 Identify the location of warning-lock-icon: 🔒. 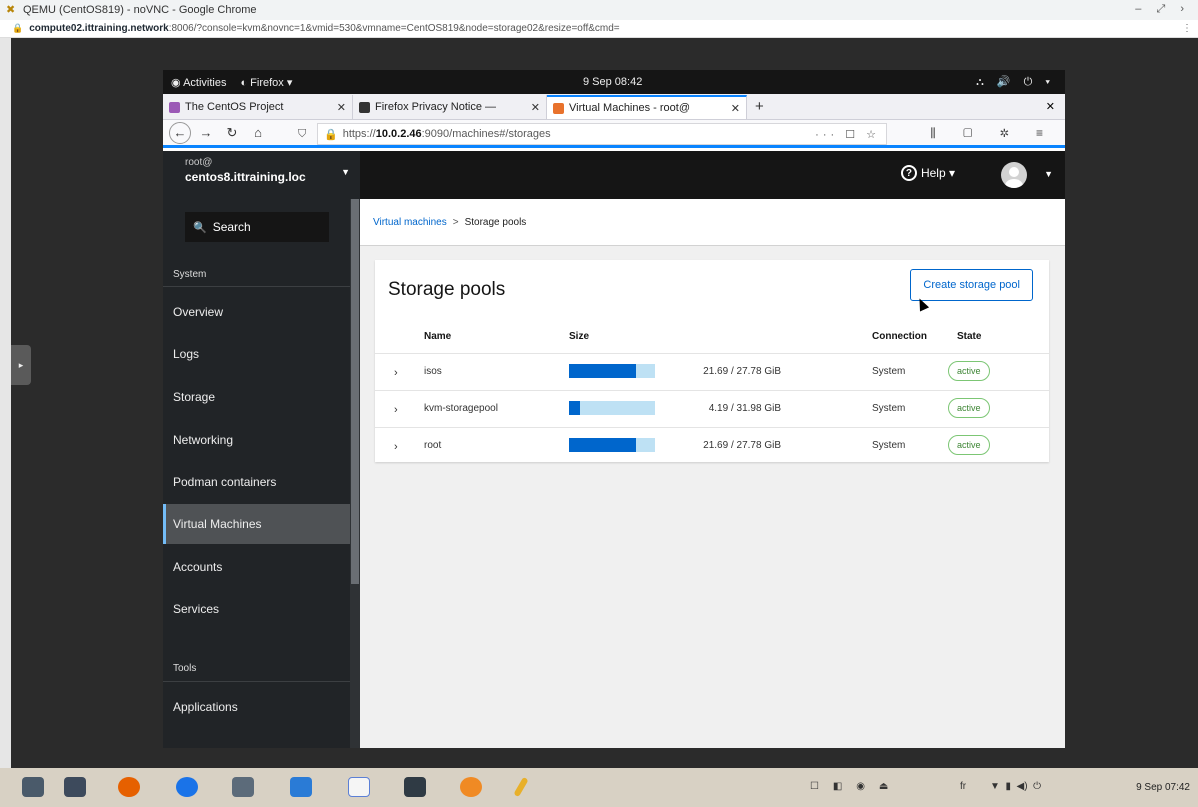
(331, 134).